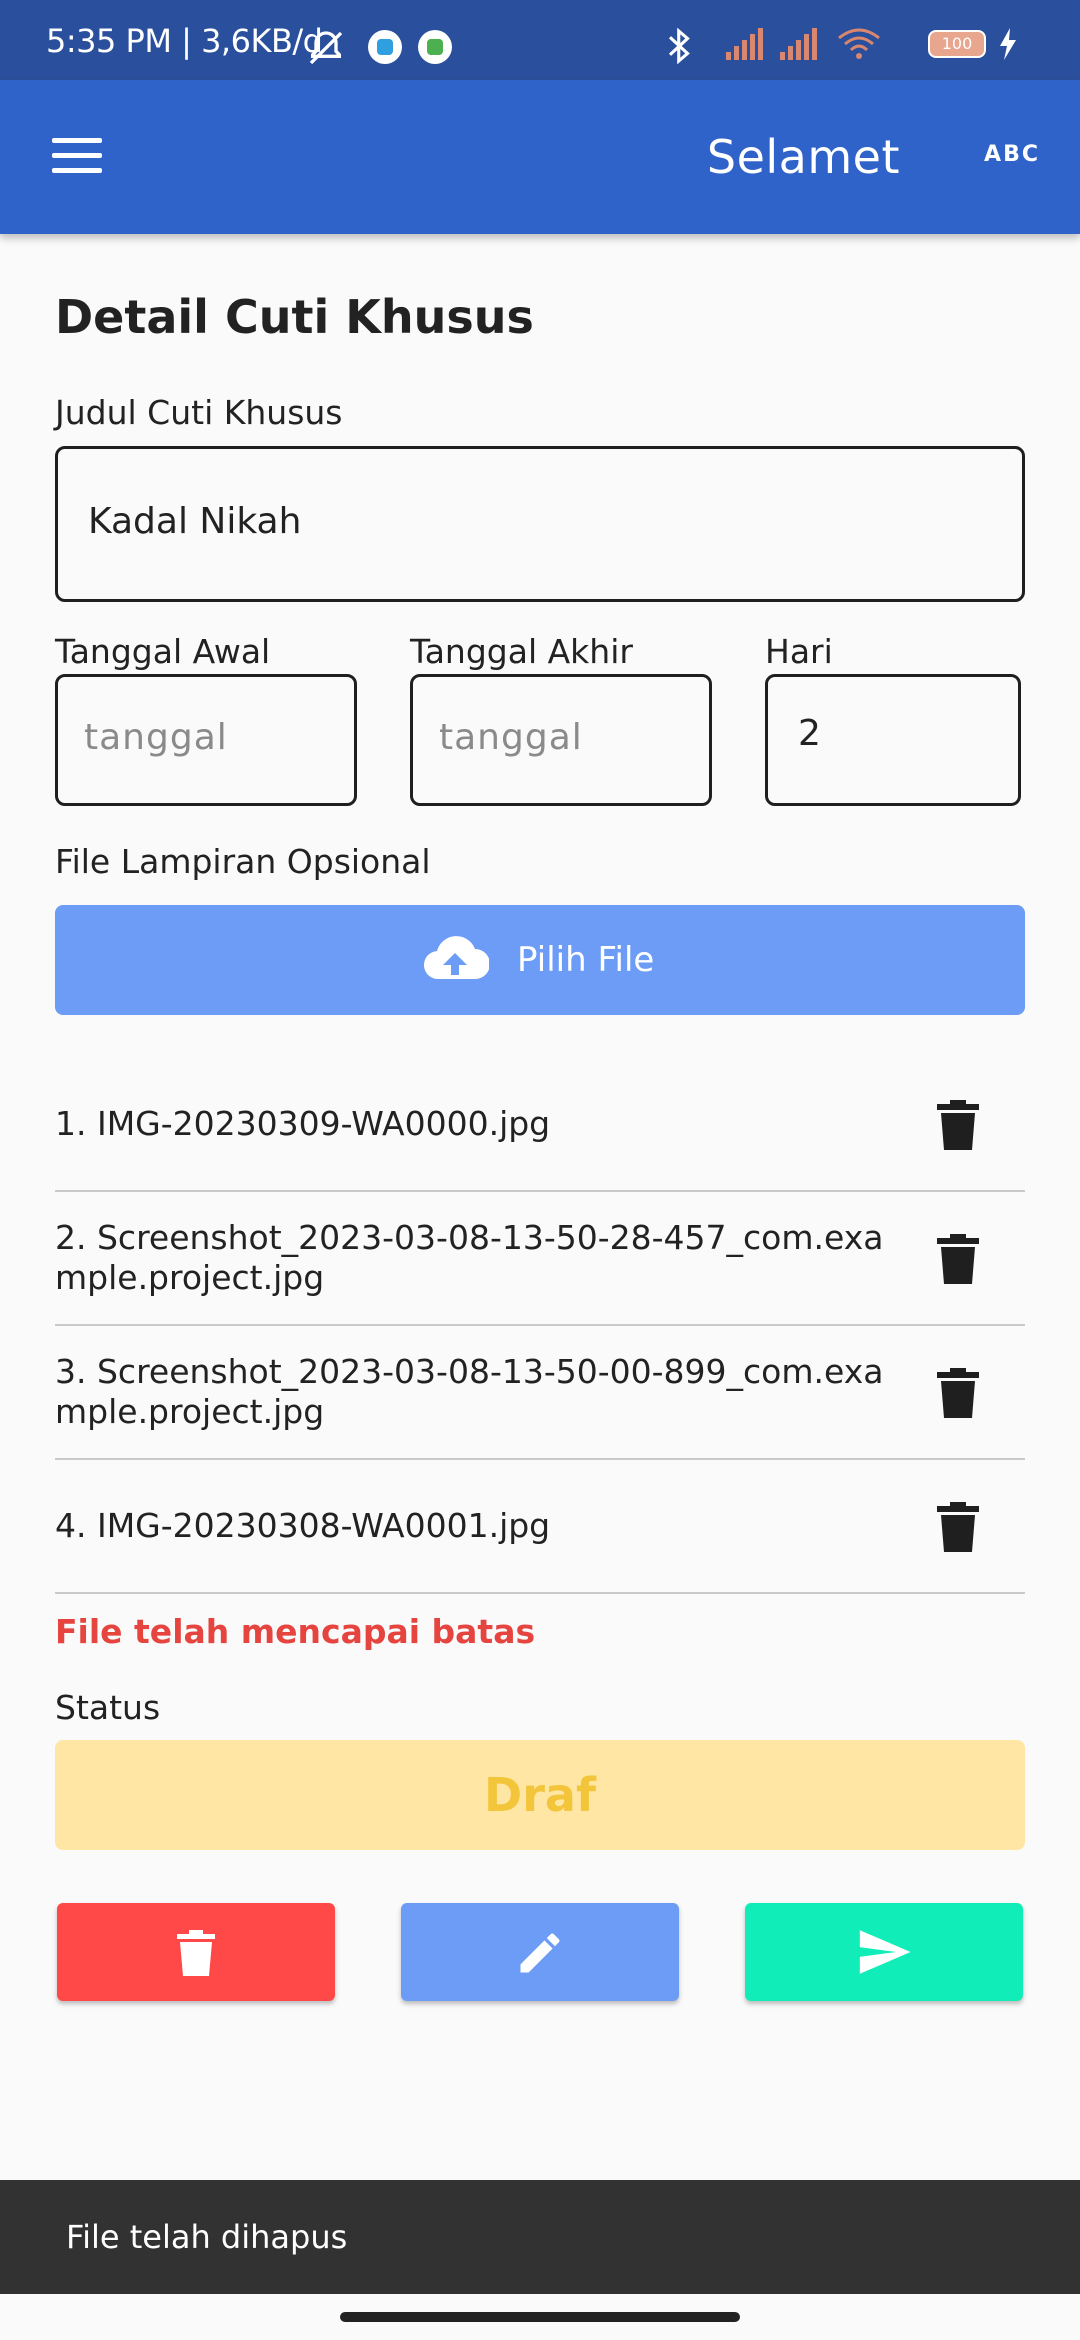 This screenshot has height=2340, width=1080. I want to click on edit-button, so click(540, 1952).